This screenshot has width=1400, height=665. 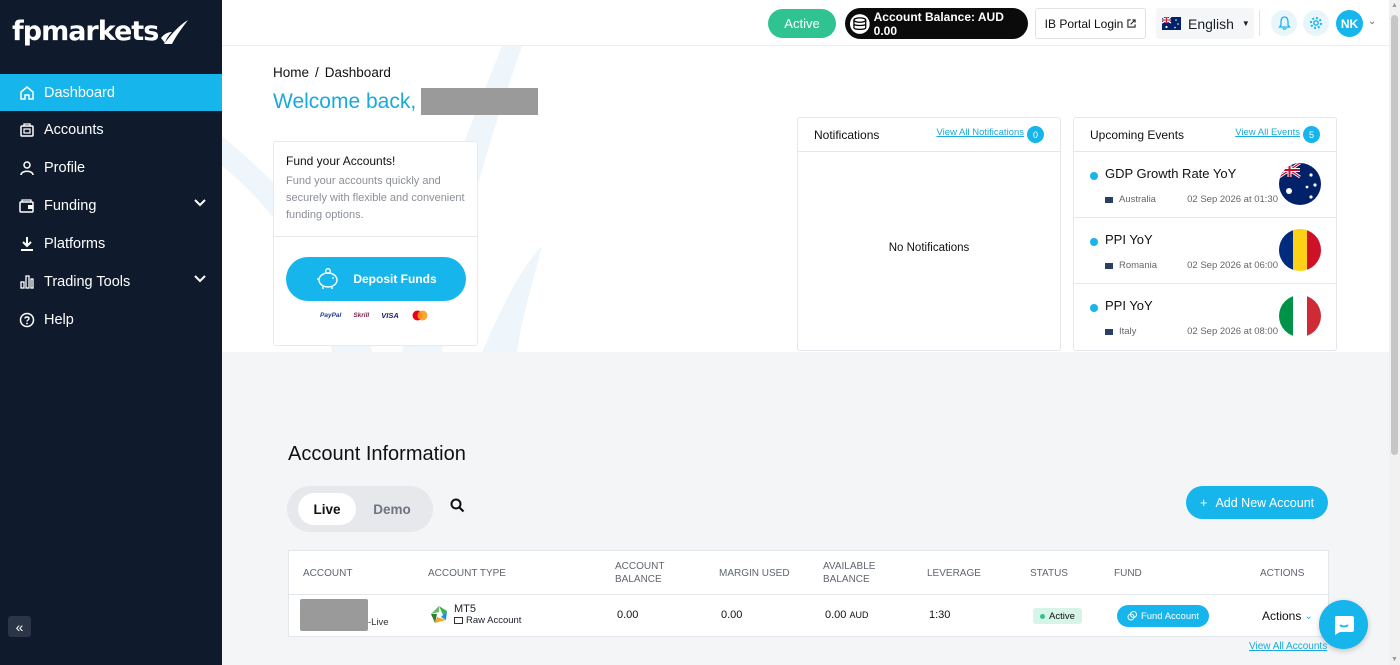 I want to click on fund-card-divider, so click(x=375, y=236).